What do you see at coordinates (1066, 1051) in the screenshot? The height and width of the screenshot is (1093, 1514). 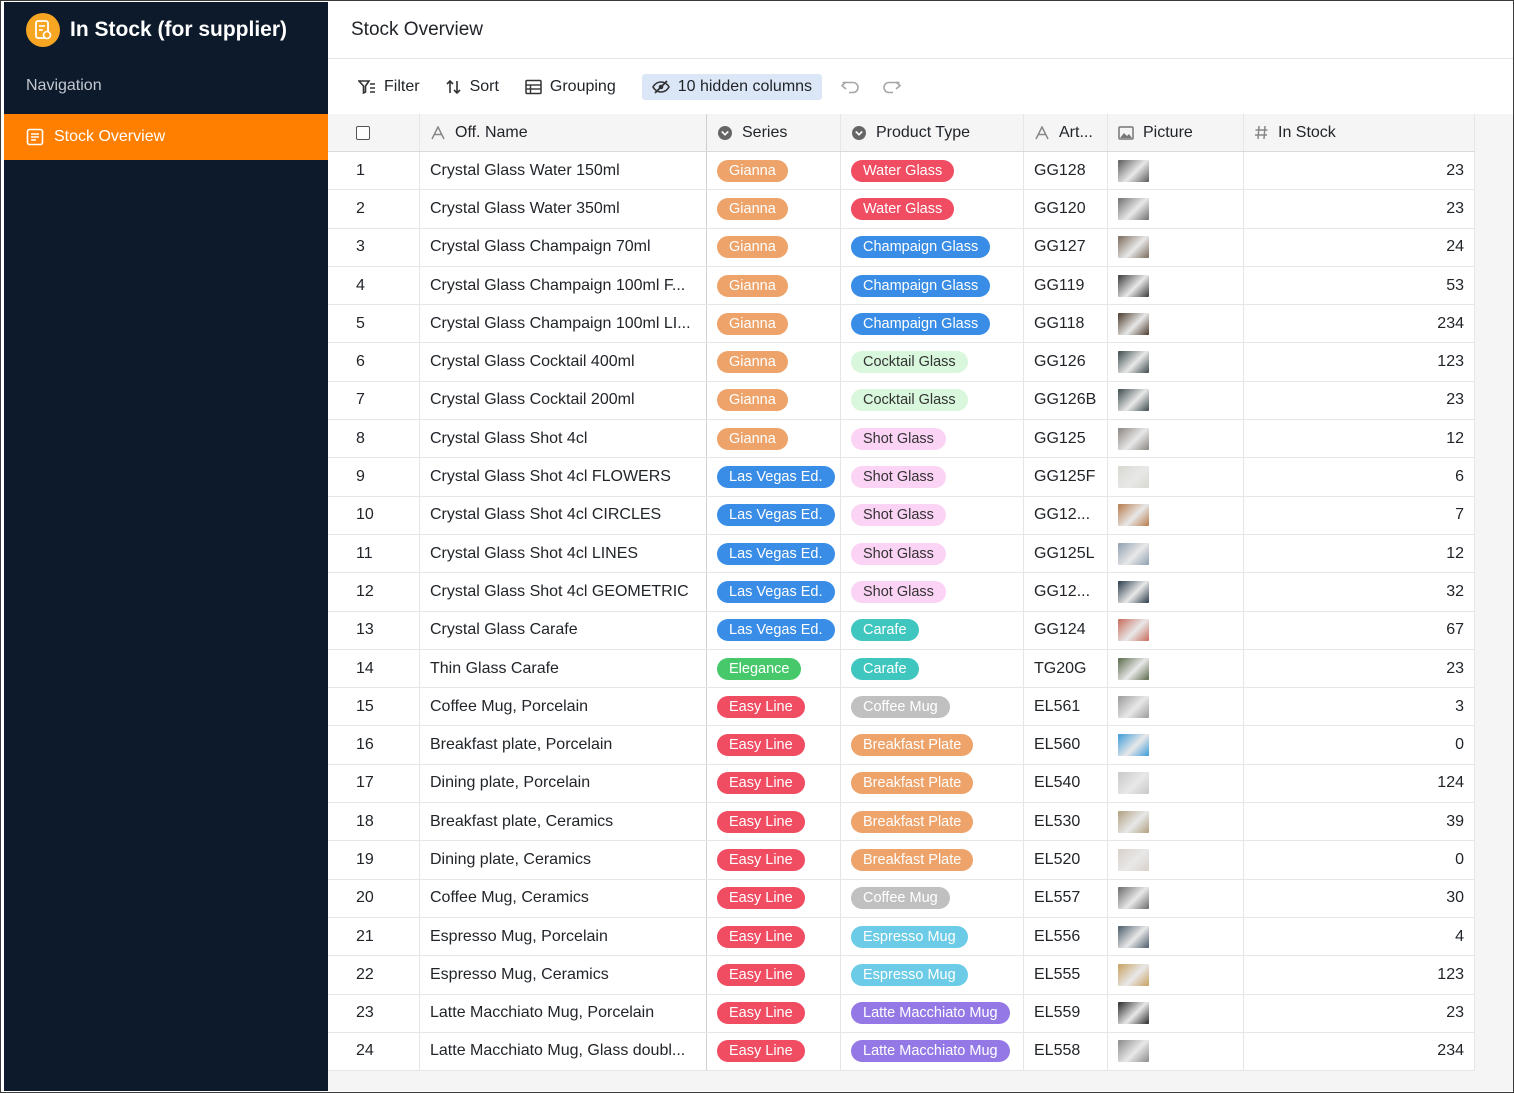 I see `article-cell: EL558` at bounding box center [1066, 1051].